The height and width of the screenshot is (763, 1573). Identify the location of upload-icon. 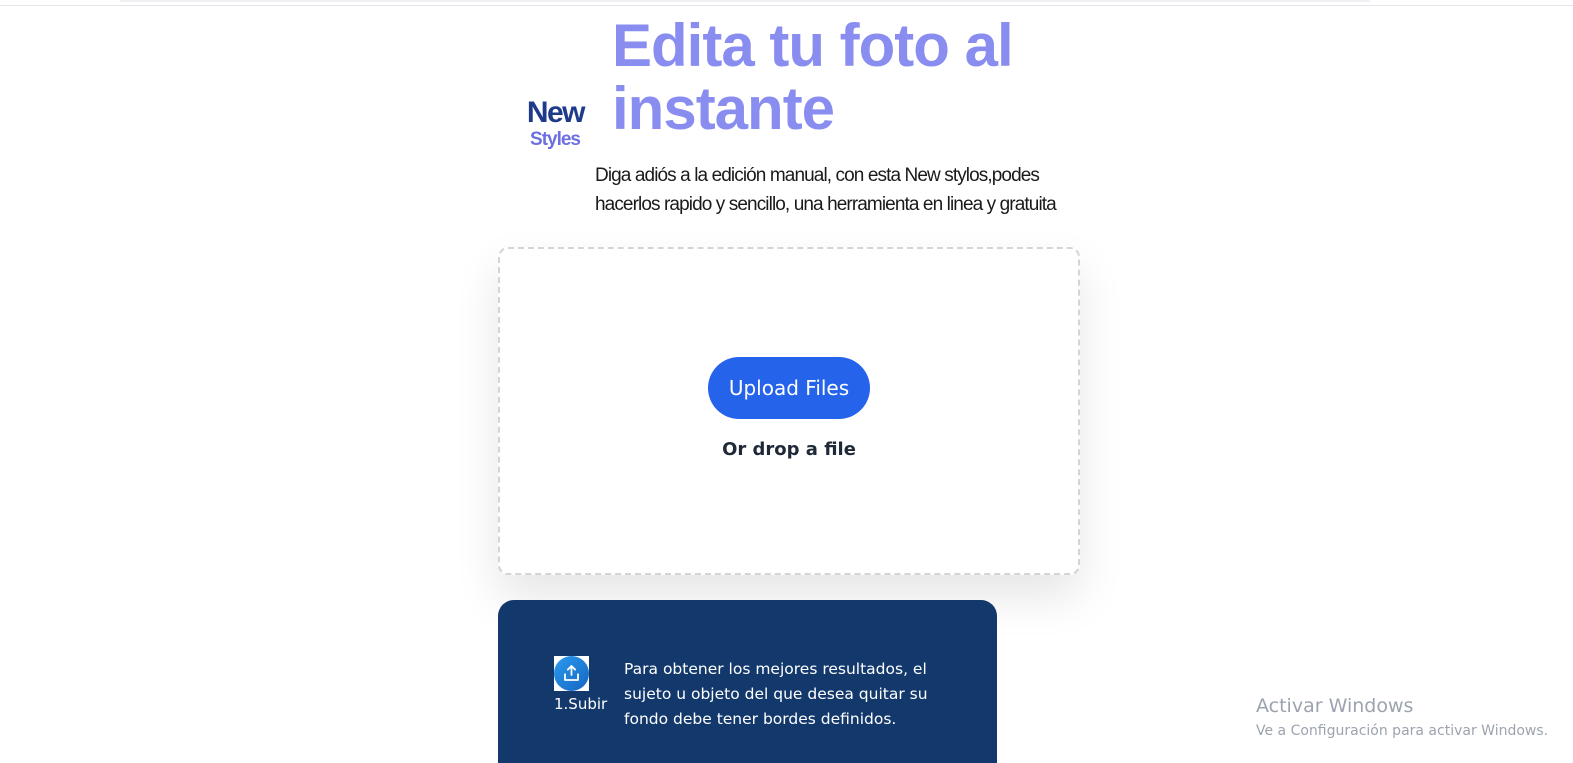
(571, 673).